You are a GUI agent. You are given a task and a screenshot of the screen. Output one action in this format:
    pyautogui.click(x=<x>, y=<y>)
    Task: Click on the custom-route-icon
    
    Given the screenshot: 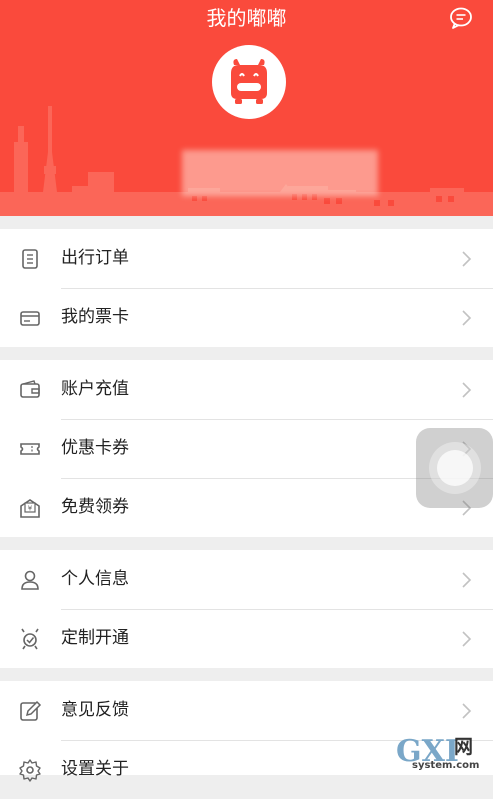 What is the action you would take?
    pyautogui.click(x=30, y=639)
    